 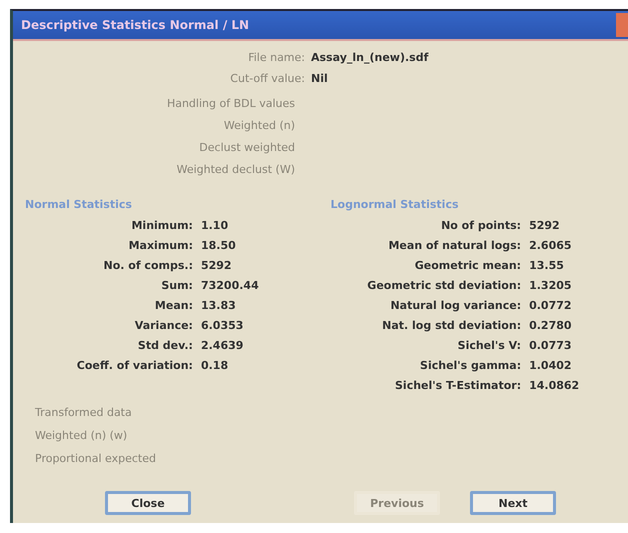 I want to click on close-button: Close, so click(x=148, y=503).